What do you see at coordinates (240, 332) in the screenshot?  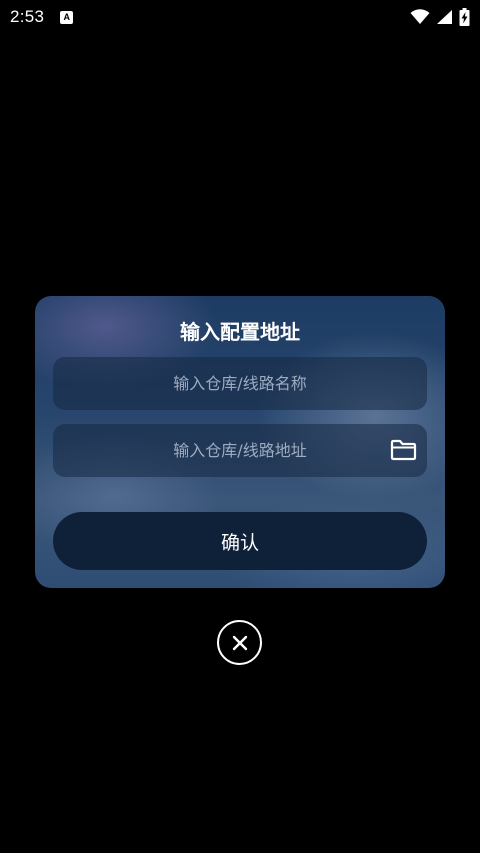 I see `dialog-title: 输入配置地址` at bounding box center [240, 332].